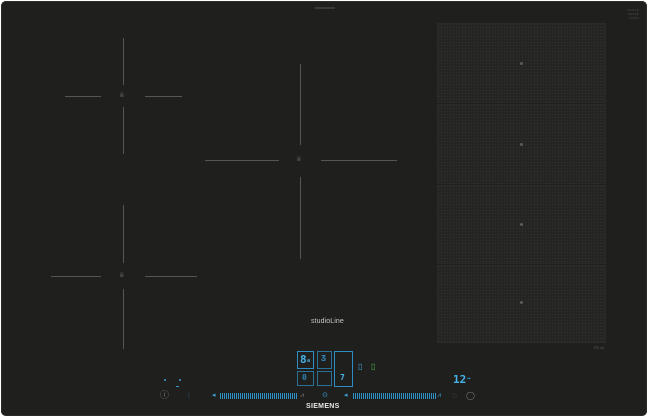 This screenshot has height=418, width=649. What do you see at coordinates (177, 386) in the screenshot?
I see `status-led-2-label: ▬` at bounding box center [177, 386].